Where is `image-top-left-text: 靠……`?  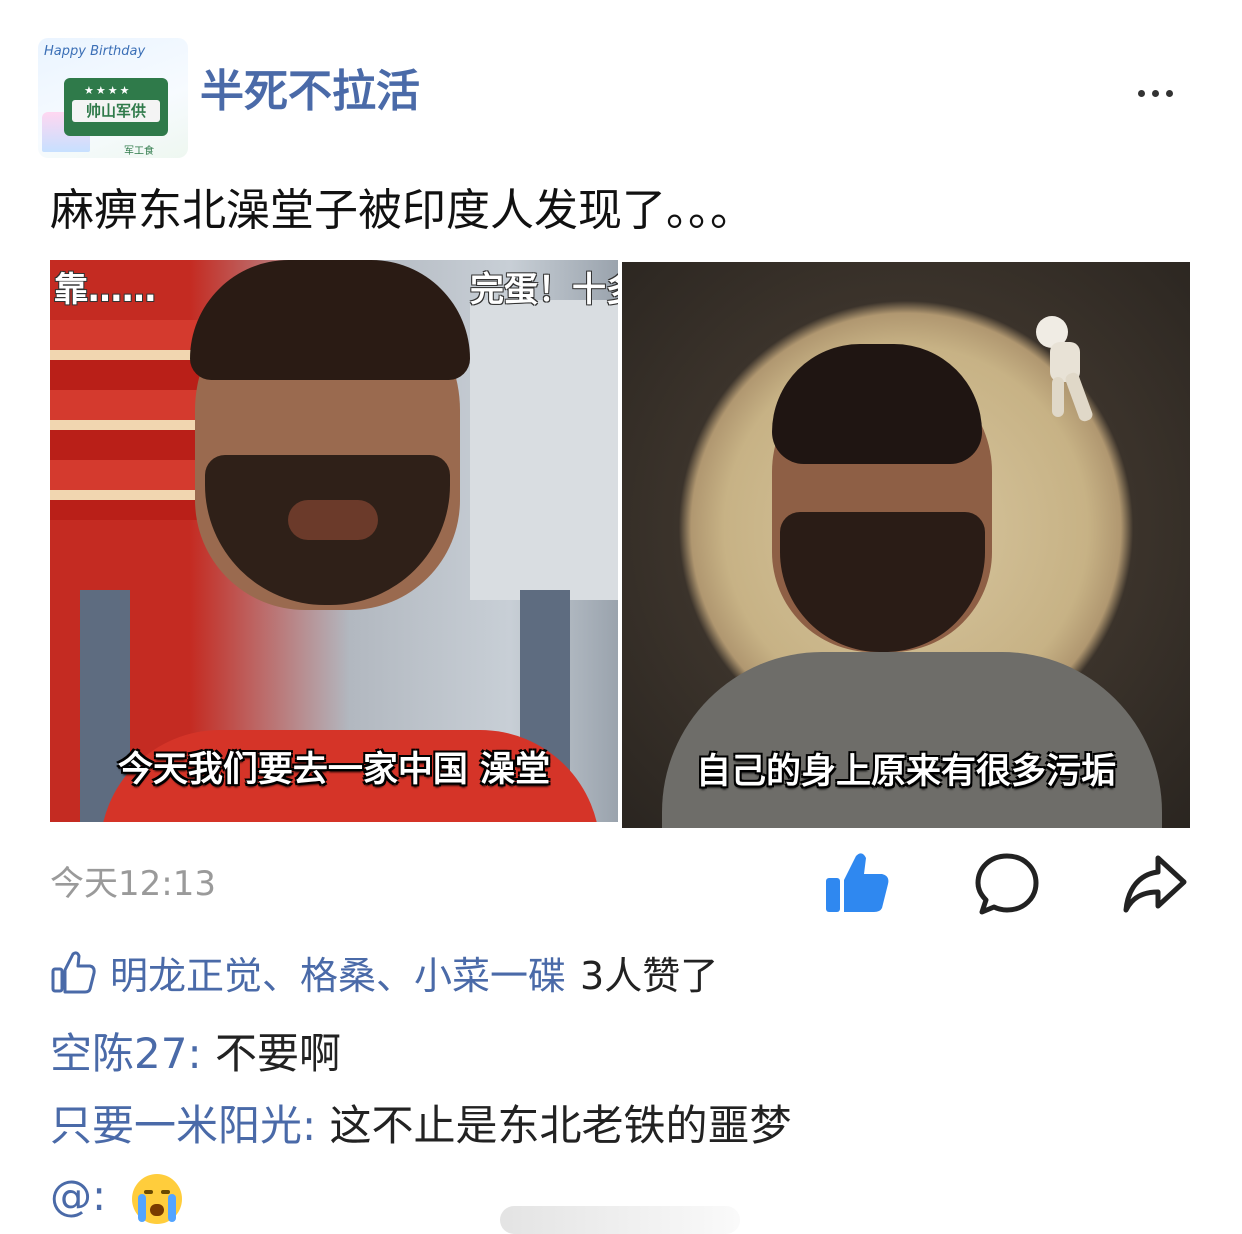
image-top-left-text: 靠…… is located at coordinates (105, 290).